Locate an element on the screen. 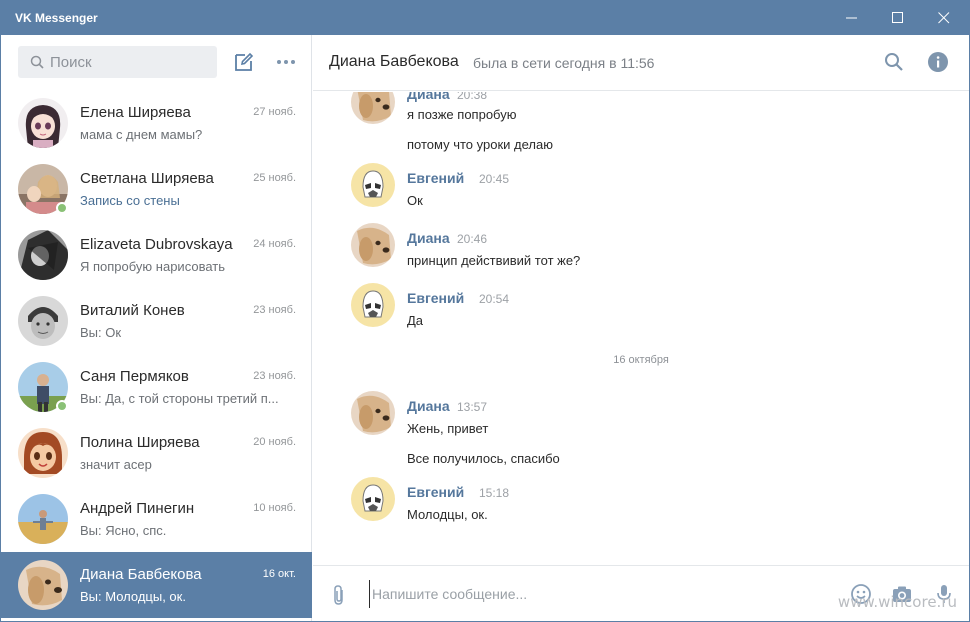 Image resolution: width=970 pixels, height=622 pixels. message-text: принцип действивий тот же? is located at coordinates (494, 260).